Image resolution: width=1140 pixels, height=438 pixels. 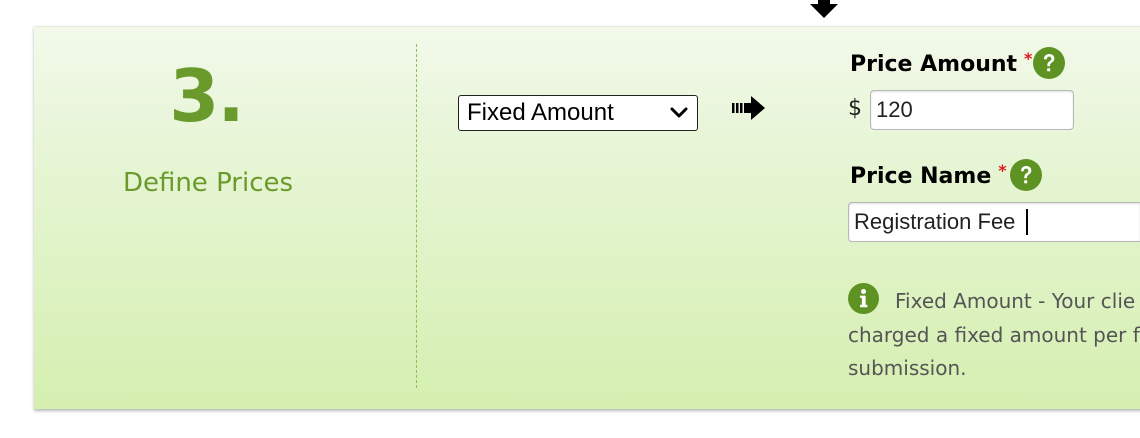 What do you see at coordinates (679, 112) in the screenshot?
I see `chevron-down-icon` at bounding box center [679, 112].